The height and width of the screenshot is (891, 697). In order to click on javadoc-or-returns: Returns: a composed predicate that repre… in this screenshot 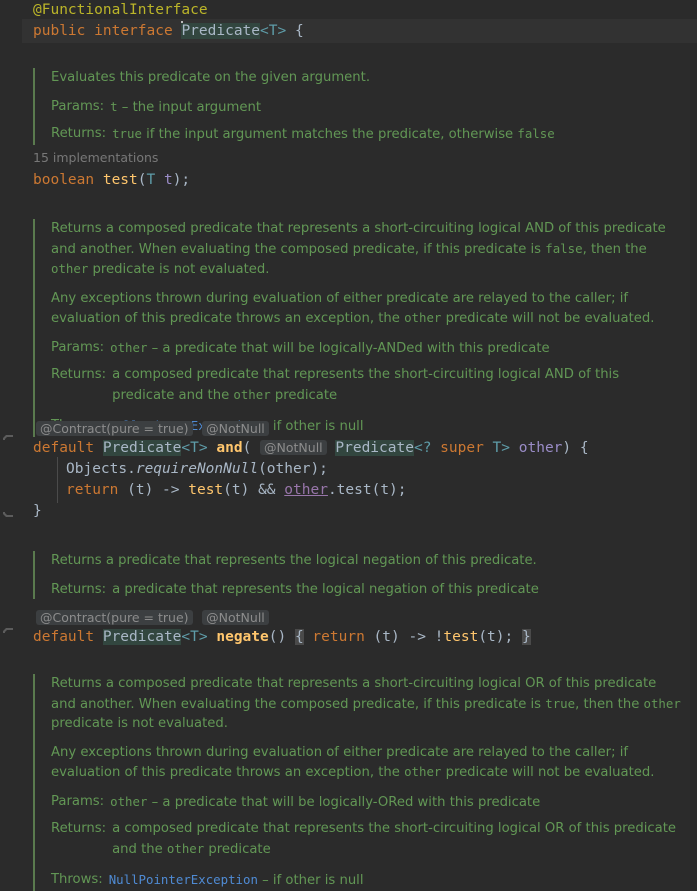, I will do `click(366, 839)`.